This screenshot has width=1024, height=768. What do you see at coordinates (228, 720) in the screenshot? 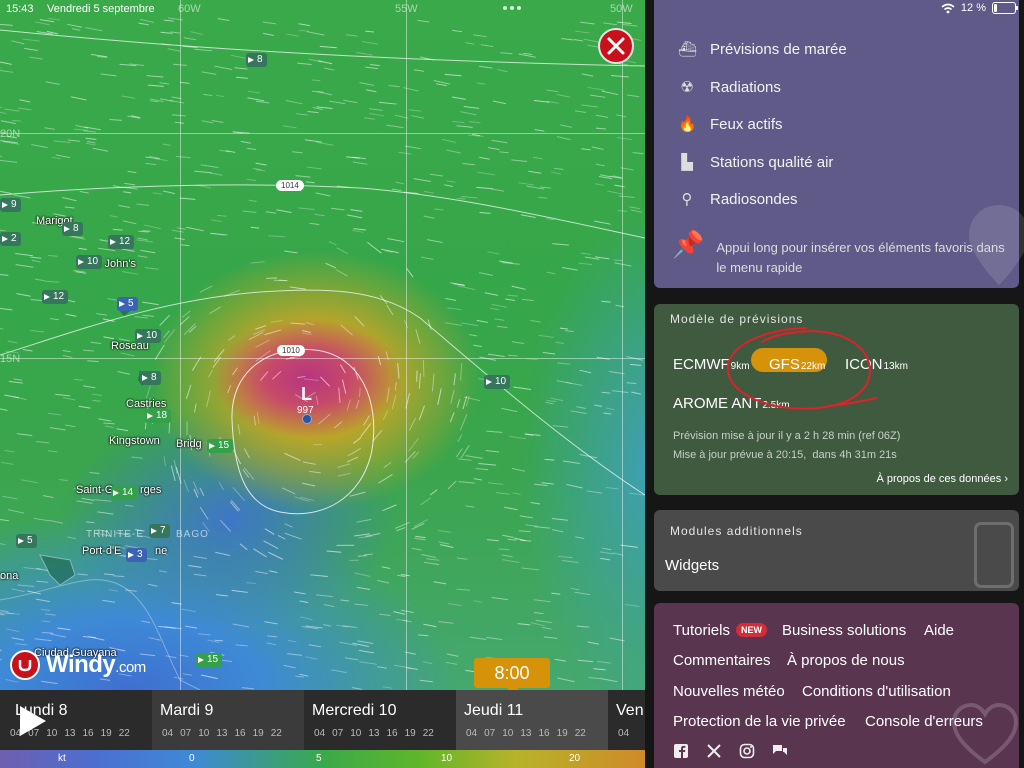
I see `timeline-day: Mardi 9 04 07 10 13 16 19 22` at bounding box center [228, 720].